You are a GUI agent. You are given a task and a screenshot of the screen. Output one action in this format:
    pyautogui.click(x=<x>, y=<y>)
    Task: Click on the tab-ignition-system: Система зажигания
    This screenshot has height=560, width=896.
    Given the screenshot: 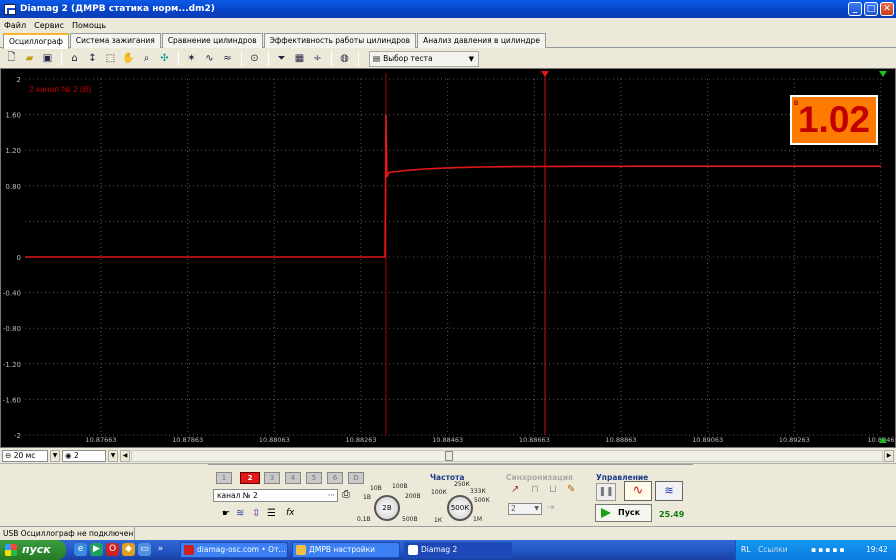 What is the action you would take?
    pyautogui.click(x=115, y=40)
    